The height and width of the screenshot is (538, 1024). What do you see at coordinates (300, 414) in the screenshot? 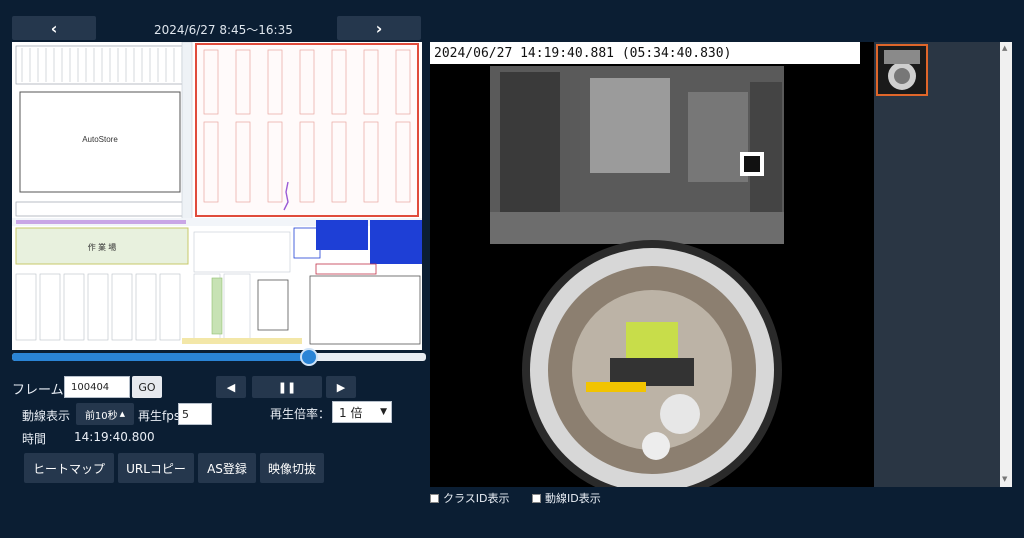
I see `rate-label: 再生倍率：` at bounding box center [300, 414].